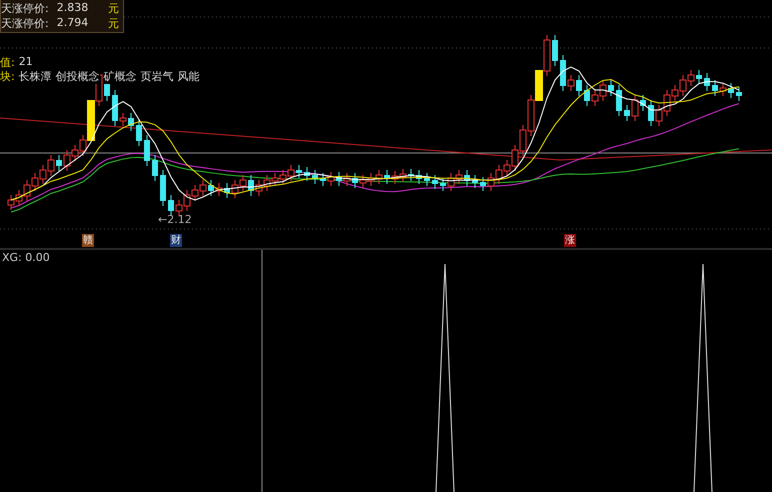  Describe the element at coordinates (7, 76) in the screenshot. I see `sector-label: 块:` at that location.